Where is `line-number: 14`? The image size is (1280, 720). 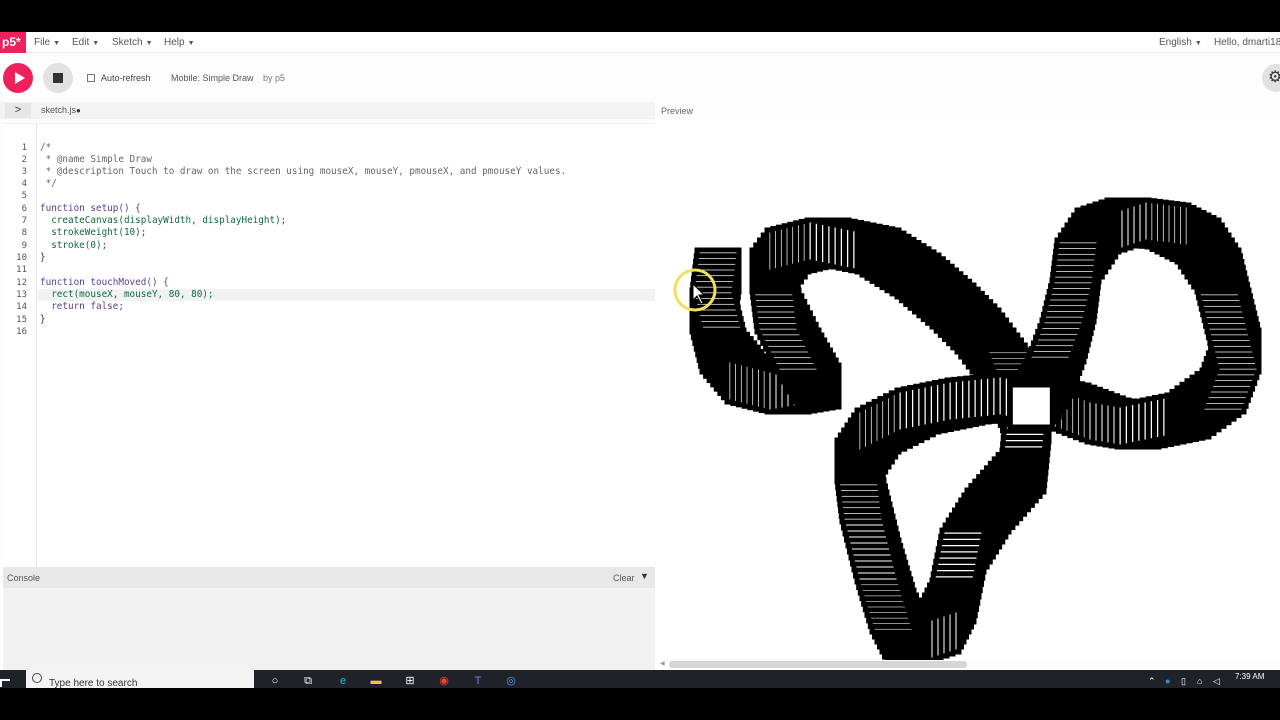
line-number: 14 is located at coordinates (21, 307).